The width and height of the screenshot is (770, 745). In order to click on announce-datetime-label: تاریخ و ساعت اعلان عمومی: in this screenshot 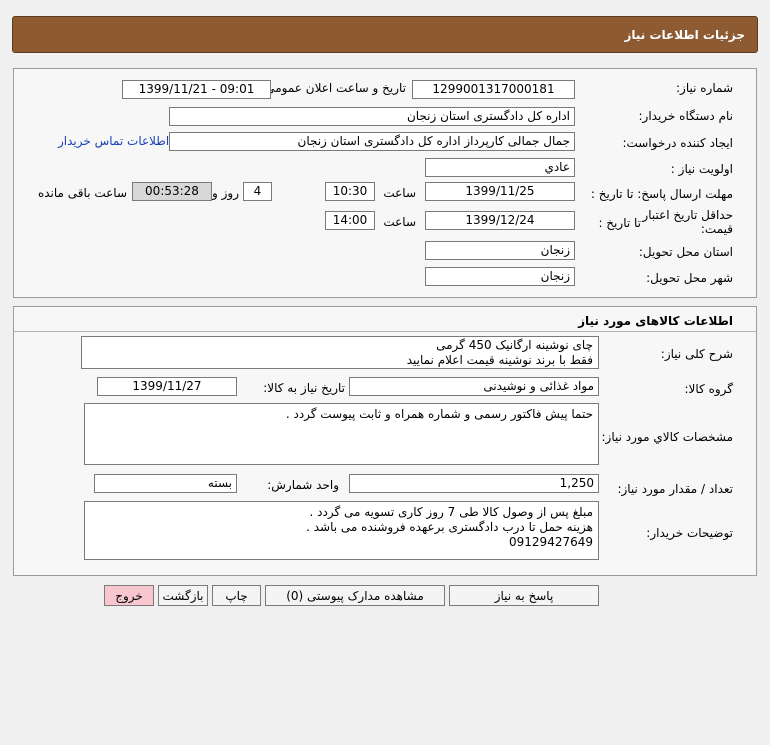, I will do `click(333, 88)`.